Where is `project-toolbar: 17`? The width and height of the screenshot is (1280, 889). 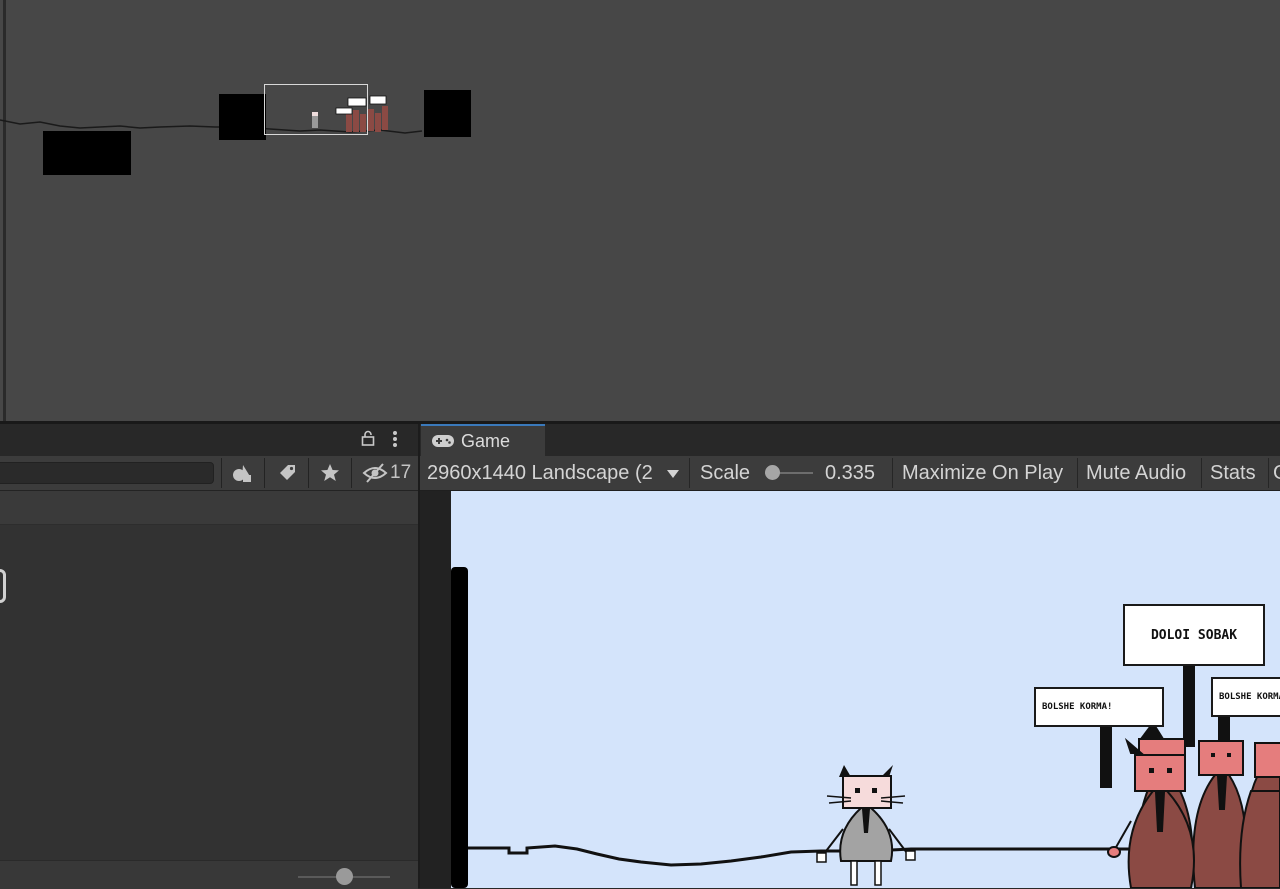 project-toolbar: 17 is located at coordinates (209, 473).